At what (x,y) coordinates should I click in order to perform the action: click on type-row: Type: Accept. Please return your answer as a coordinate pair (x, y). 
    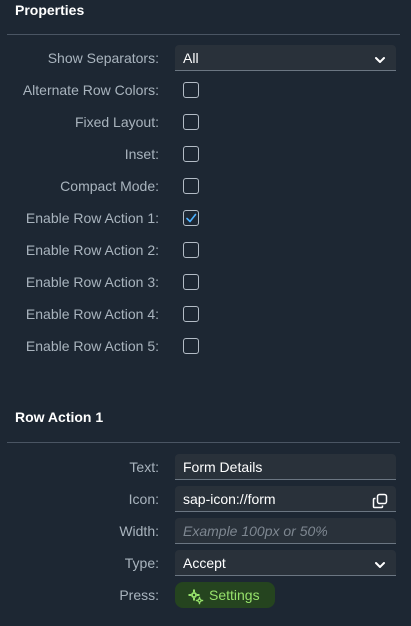
    Looking at the image, I should click on (205, 563).